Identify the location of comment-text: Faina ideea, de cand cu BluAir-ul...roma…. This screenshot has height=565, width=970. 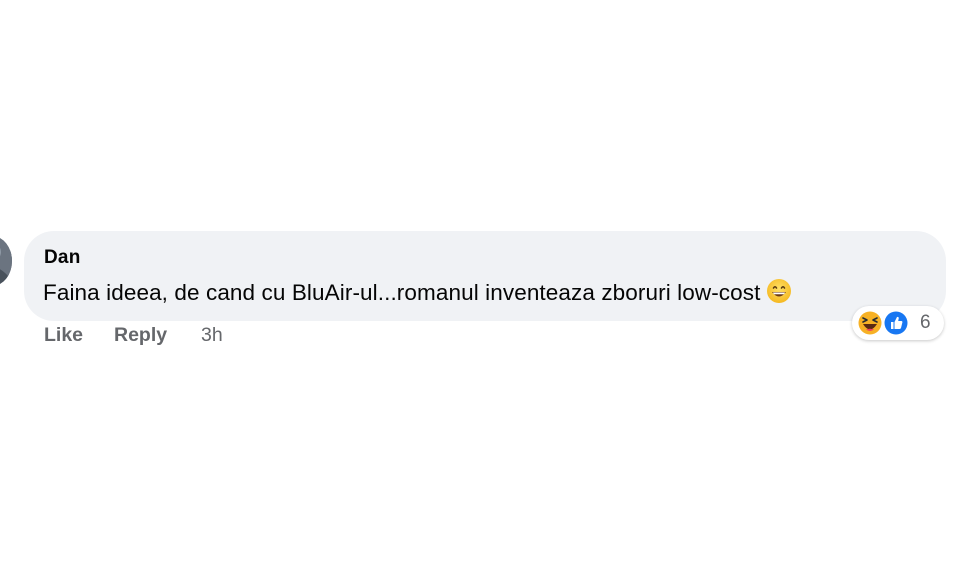
(402, 292).